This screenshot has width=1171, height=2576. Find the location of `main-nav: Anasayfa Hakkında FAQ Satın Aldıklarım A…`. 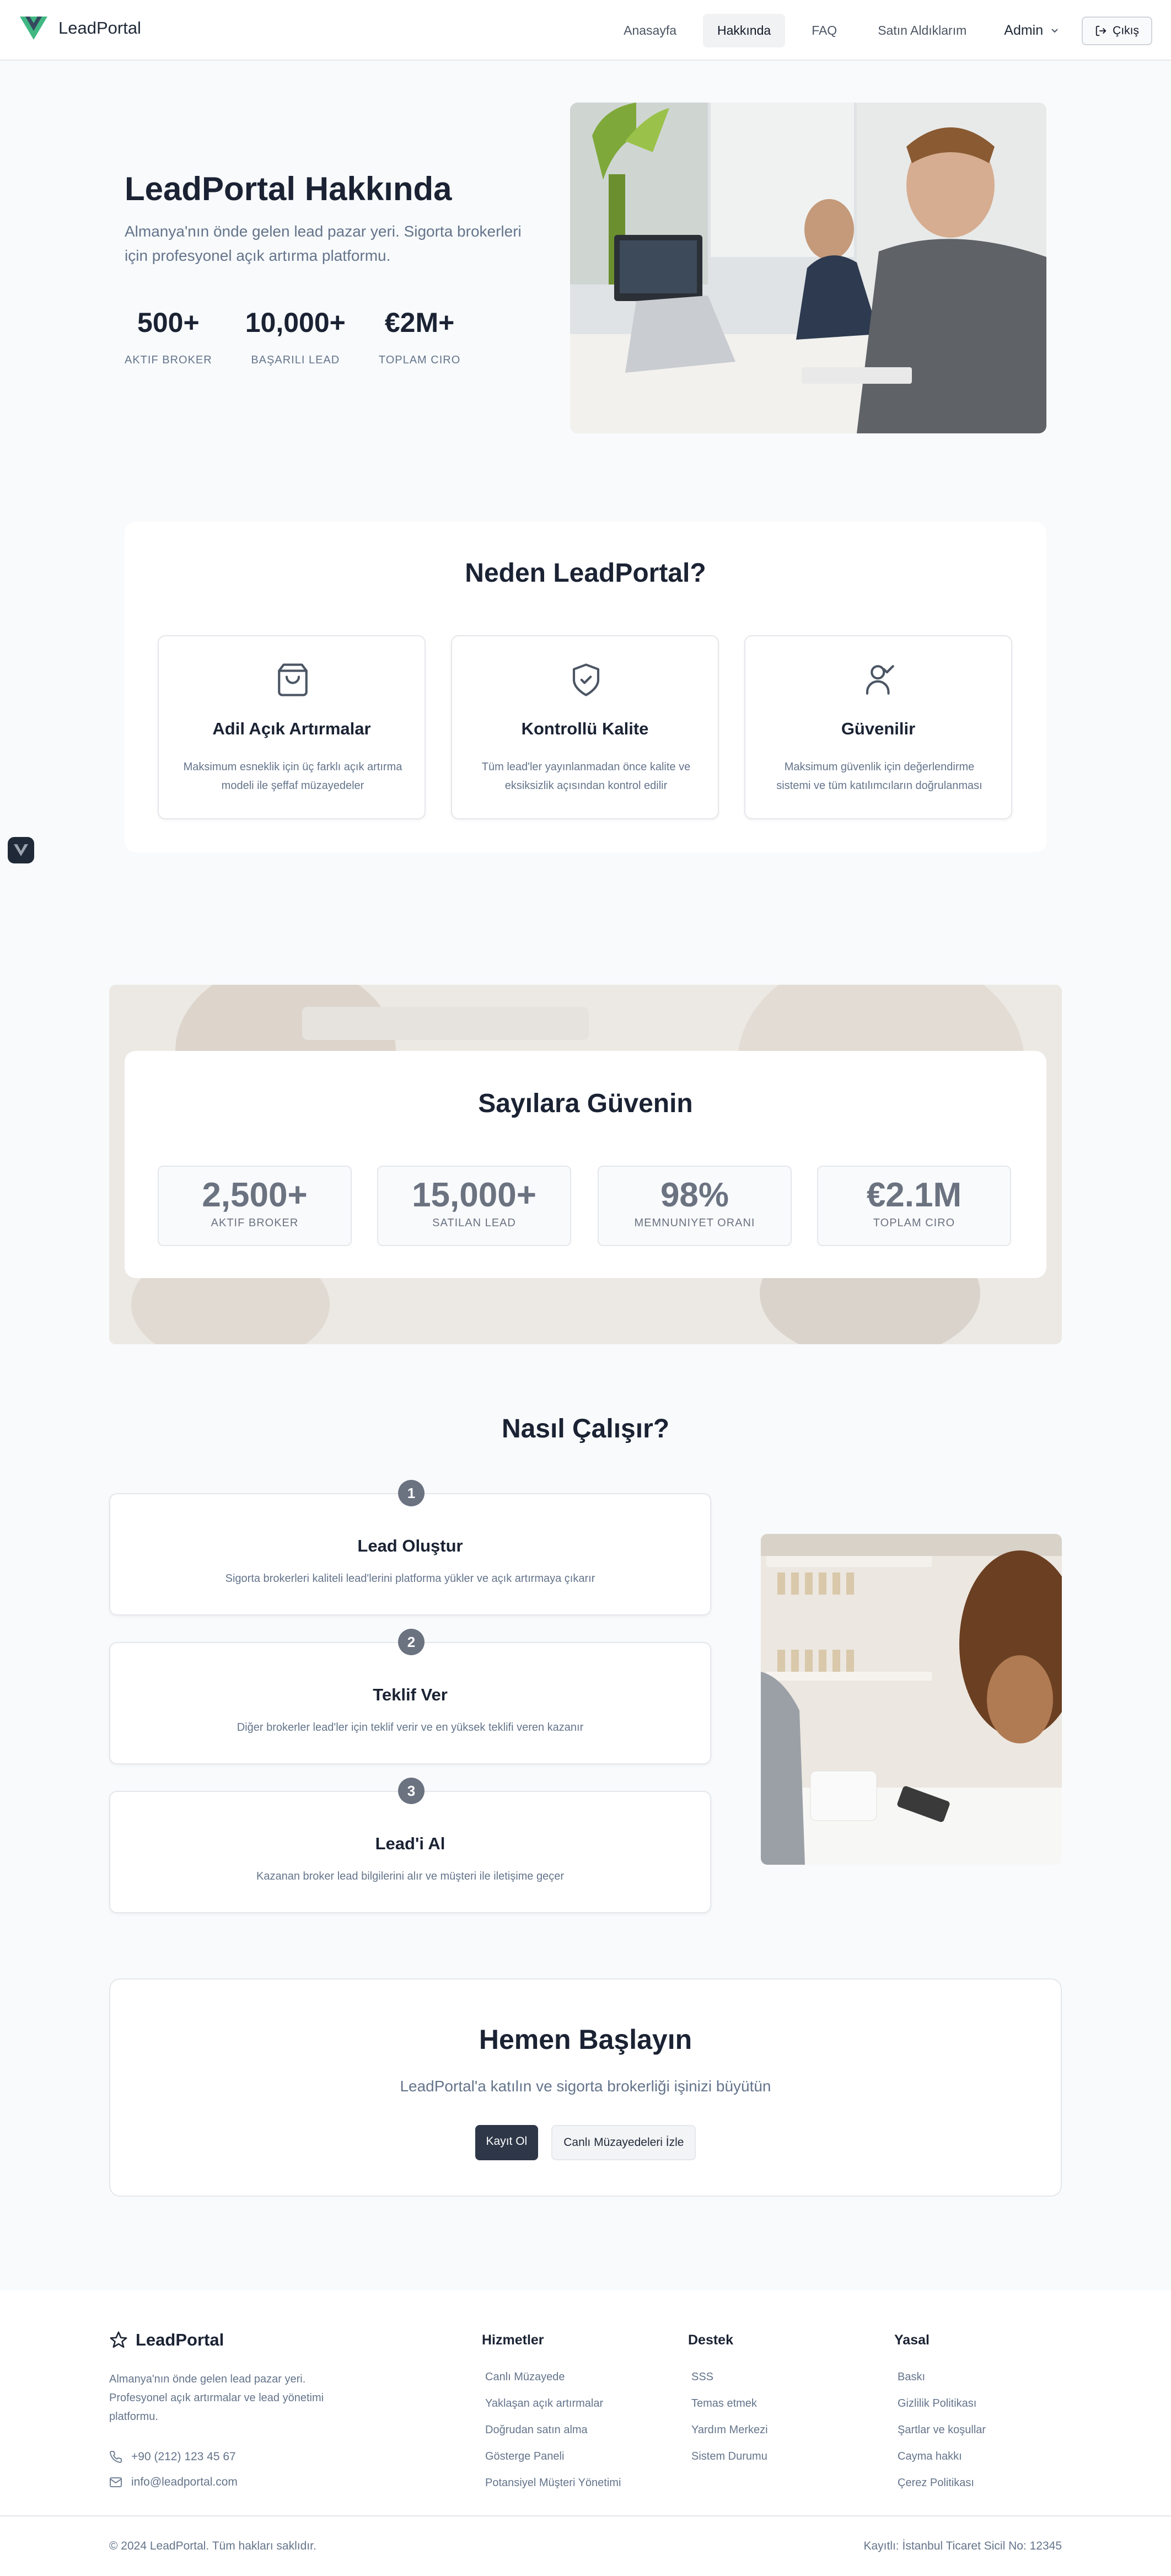

main-nav: Anasayfa Hakkında FAQ Satın Aldıklarım A… is located at coordinates (881, 30).